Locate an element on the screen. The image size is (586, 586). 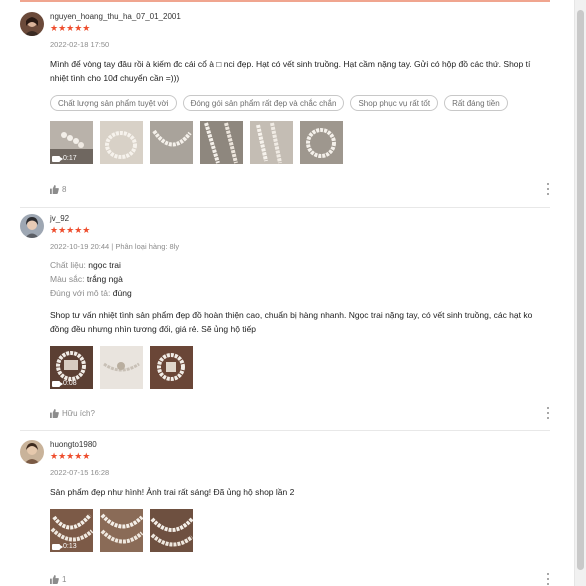
review-meta: 2022-10-19 20:44 | Phân loại hàng: 8ly is located at coordinates (115, 246).